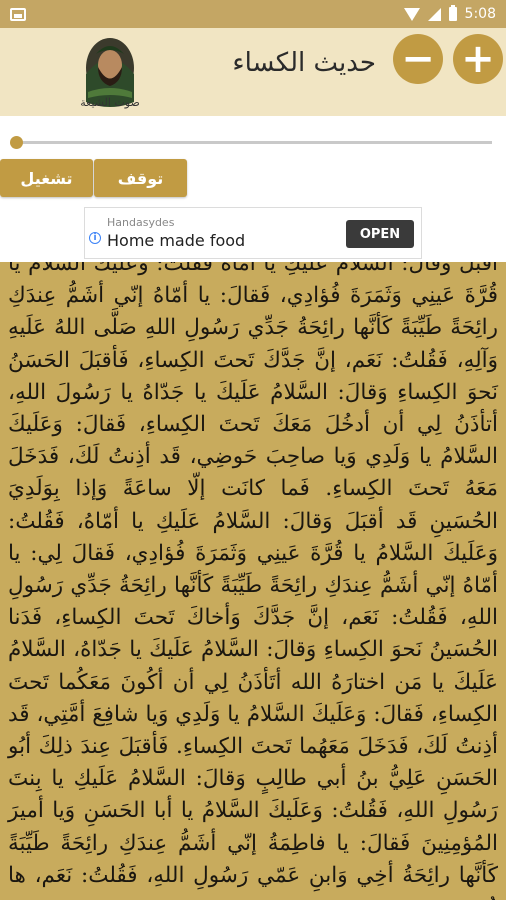  I want to click on zoom-in-button: +, so click(478, 59).